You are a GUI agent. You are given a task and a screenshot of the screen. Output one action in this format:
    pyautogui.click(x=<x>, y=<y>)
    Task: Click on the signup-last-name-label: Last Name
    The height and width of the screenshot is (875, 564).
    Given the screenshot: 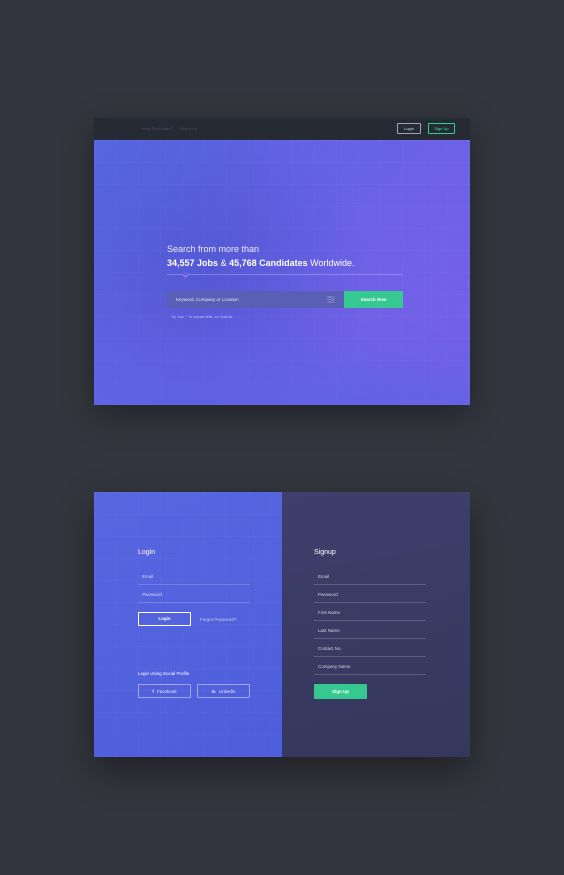 What is the action you would take?
    pyautogui.click(x=329, y=630)
    